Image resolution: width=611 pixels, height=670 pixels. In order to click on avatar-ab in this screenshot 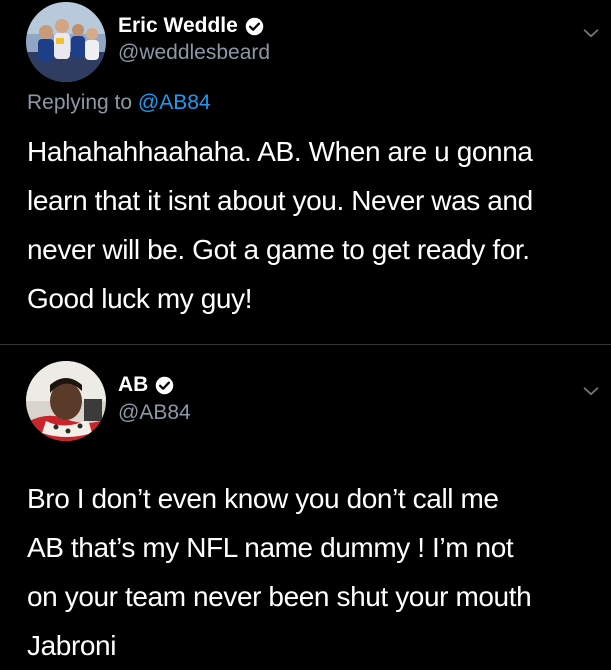, I will do `click(66, 401)`.